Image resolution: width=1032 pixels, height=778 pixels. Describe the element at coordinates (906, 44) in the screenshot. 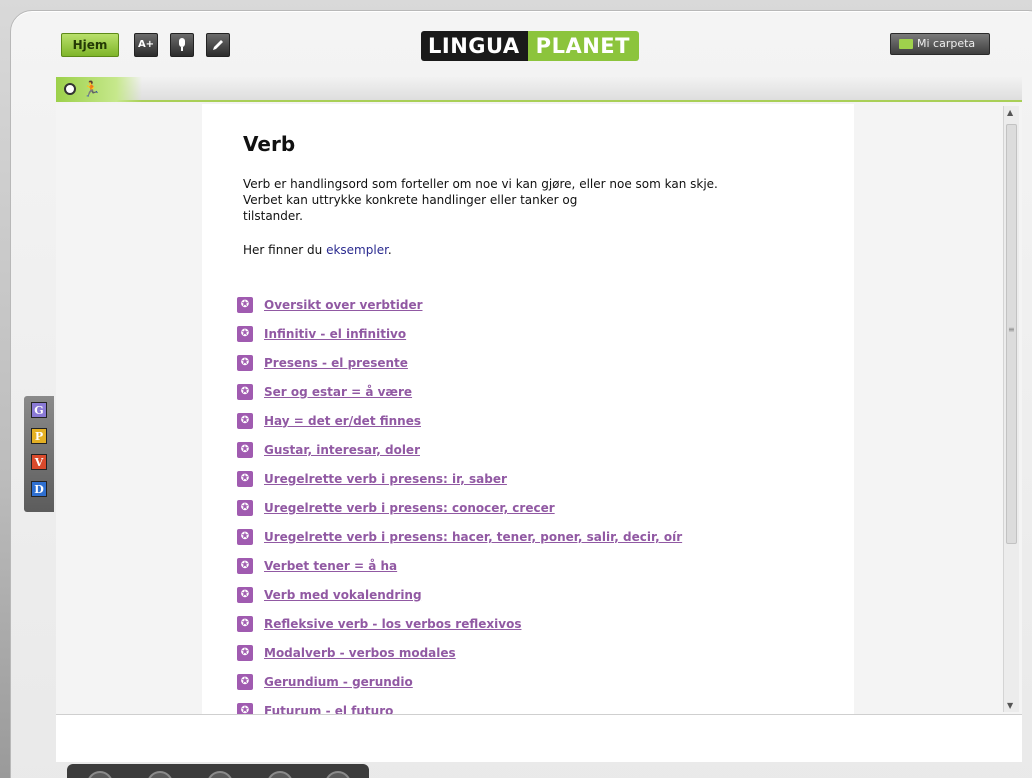

I see `folder-icon` at that location.